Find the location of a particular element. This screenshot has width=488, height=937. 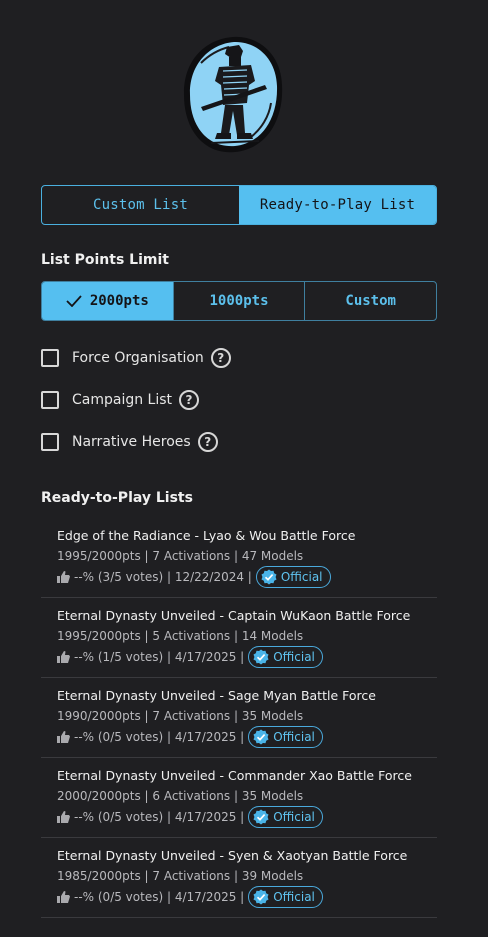

list-votes-line: --% (3/5 votes) | 12/22/2024 | Official is located at coordinates (247, 577).